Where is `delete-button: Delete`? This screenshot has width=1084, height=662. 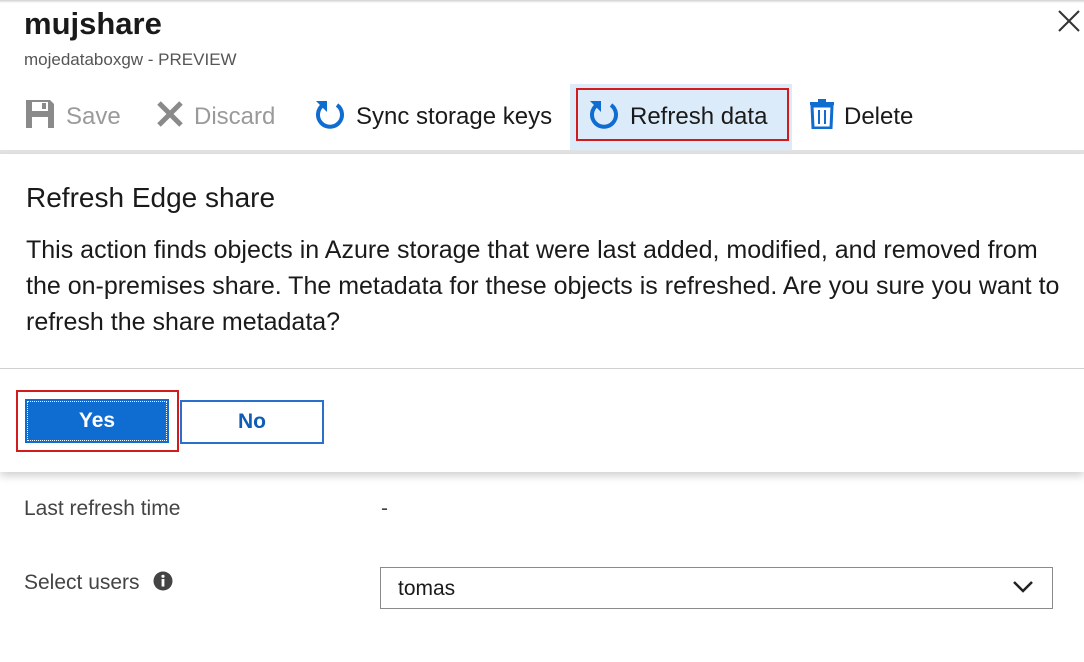 delete-button: Delete is located at coordinates (861, 117).